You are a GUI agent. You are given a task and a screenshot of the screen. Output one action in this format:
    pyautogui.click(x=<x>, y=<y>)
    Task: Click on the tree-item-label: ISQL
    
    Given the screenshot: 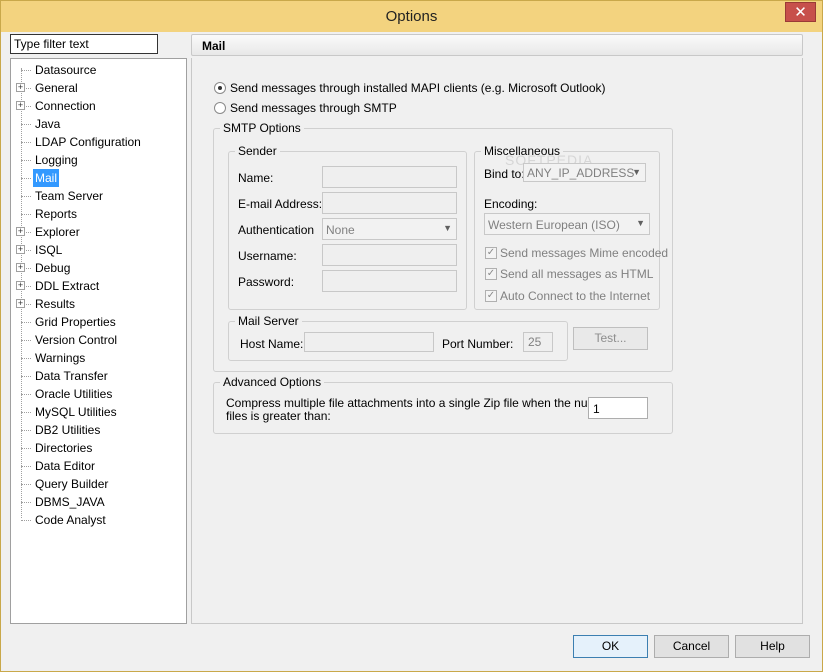 What is the action you would take?
    pyautogui.click(x=49, y=250)
    